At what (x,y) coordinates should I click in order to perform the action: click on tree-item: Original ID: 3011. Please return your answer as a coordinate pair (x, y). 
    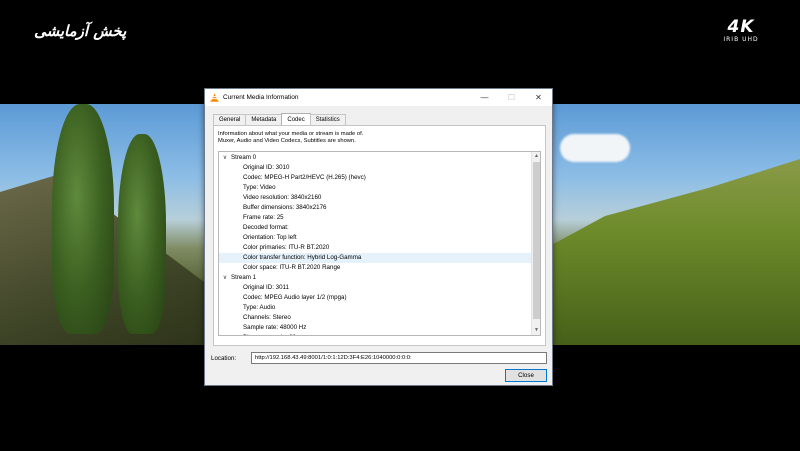
    Looking at the image, I should click on (375, 288).